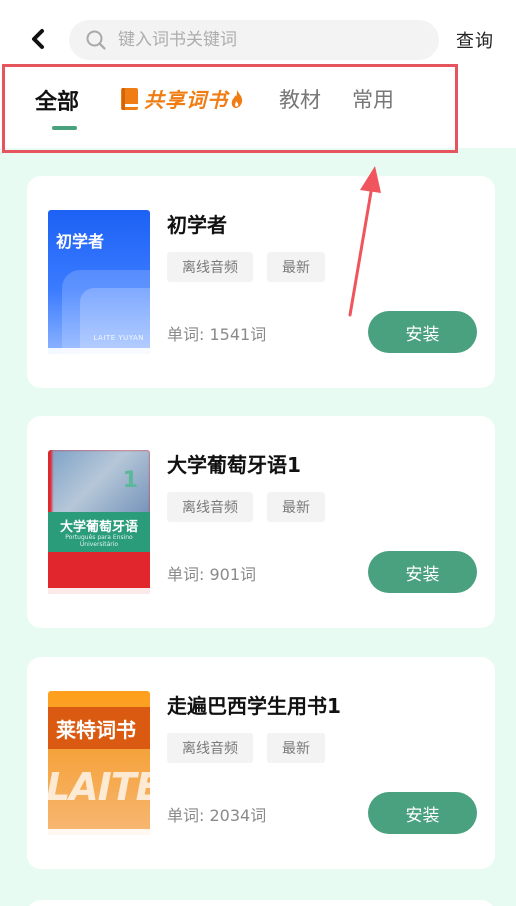 This screenshot has height=906, width=516. What do you see at coordinates (99, 787) in the screenshot?
I see `cover-subtitle: LAITE` at bounding box center [99, 787].